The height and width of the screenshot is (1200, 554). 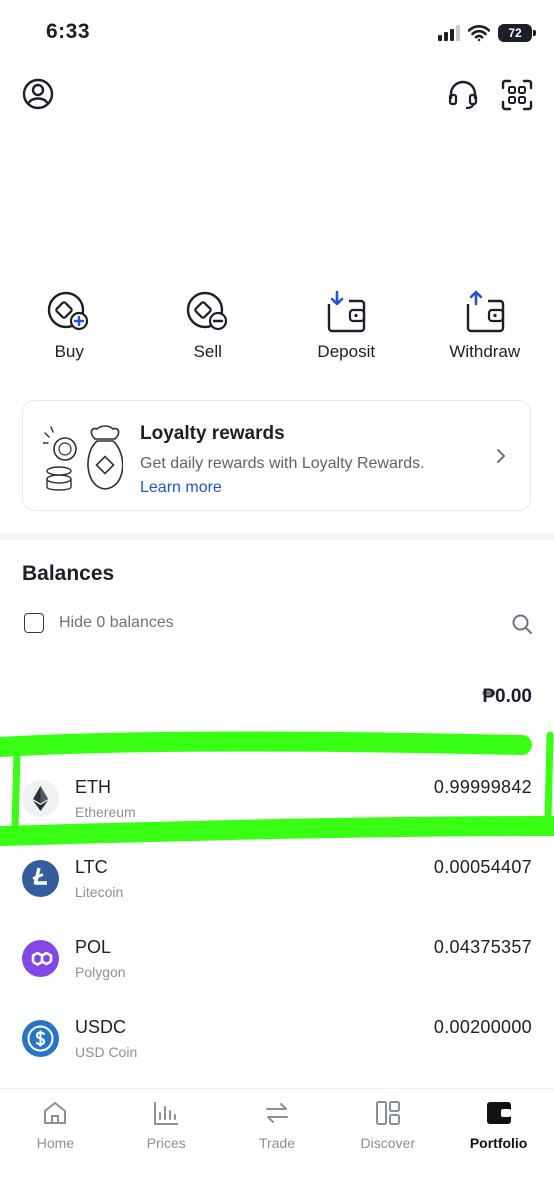 What do you see at coordinates (69, 312) in the screenshot?
I see `buy-icon` at bounding box center [69, 312].